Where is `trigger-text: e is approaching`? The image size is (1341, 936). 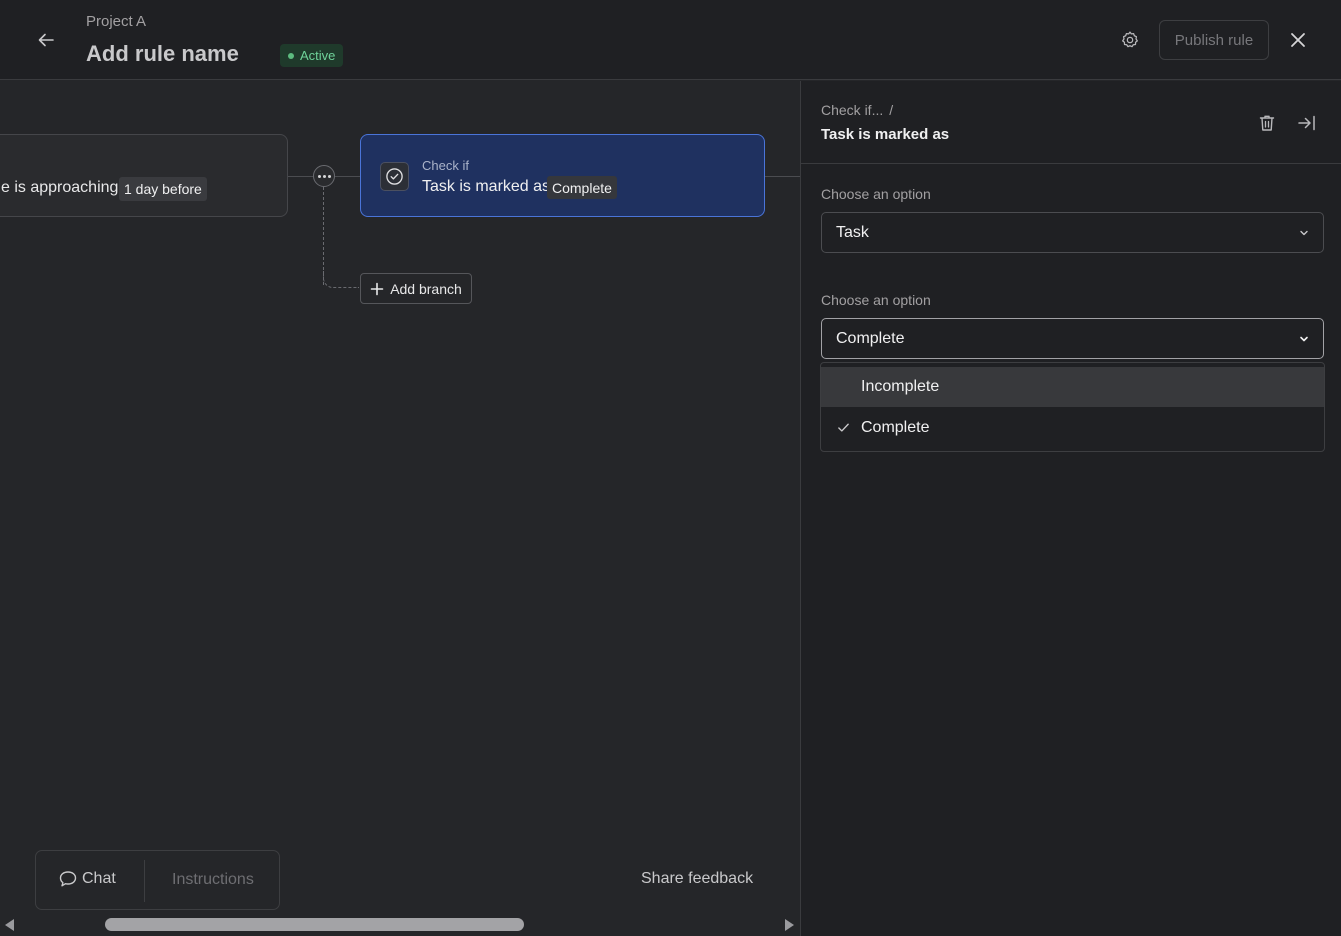 trigger-text: e is approaching is located at coordinates (60, 187).